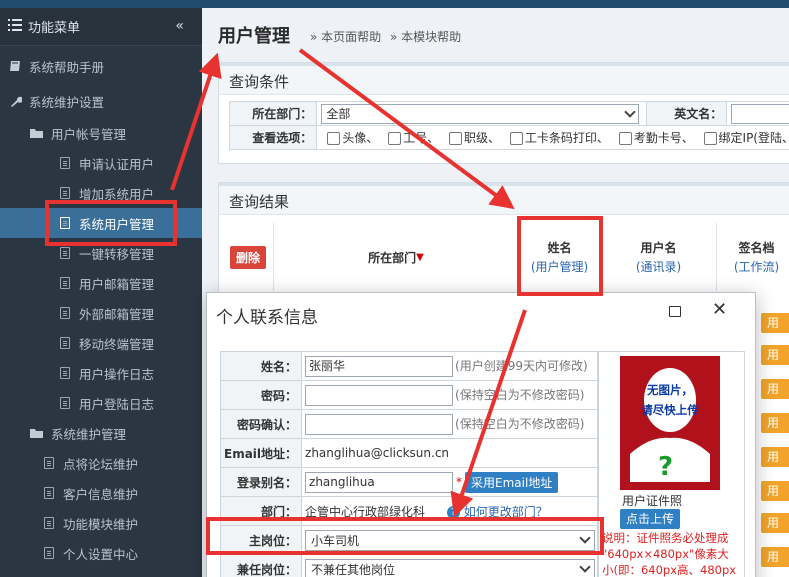 The image size is (789, 577). Describe the element at coordinates (273, 137) in the screenshot. I see `options-label: 查看选项：` at that location.